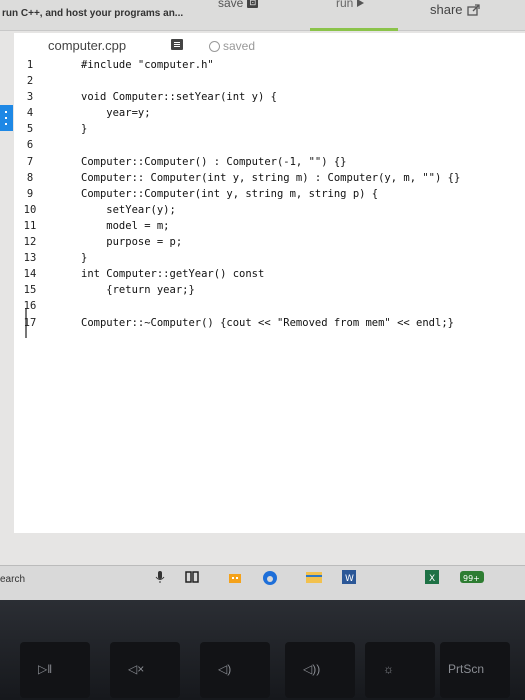  Describe the element at coordinates (269, 131) in the screenshot. I see `code-line: 5}` at that location.